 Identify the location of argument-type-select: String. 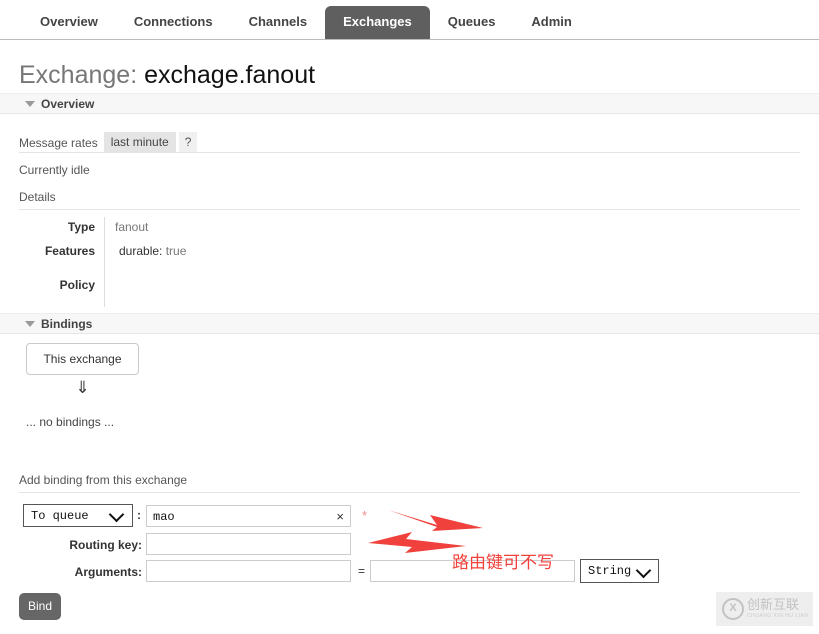
(619, 571).